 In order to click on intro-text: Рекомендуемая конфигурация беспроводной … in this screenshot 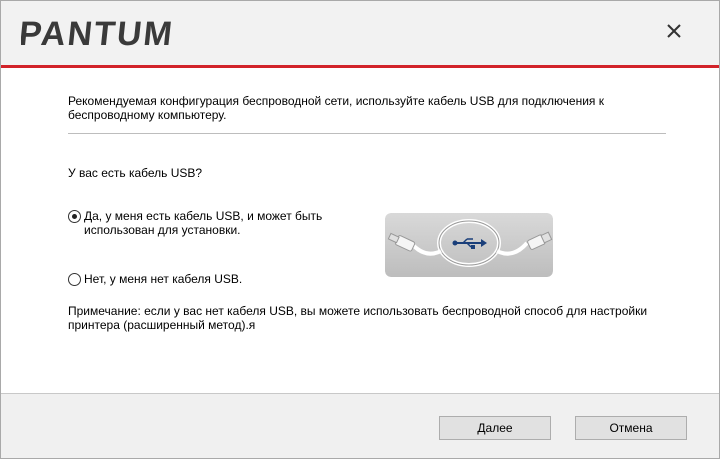, I will do `click(336, 108)`.